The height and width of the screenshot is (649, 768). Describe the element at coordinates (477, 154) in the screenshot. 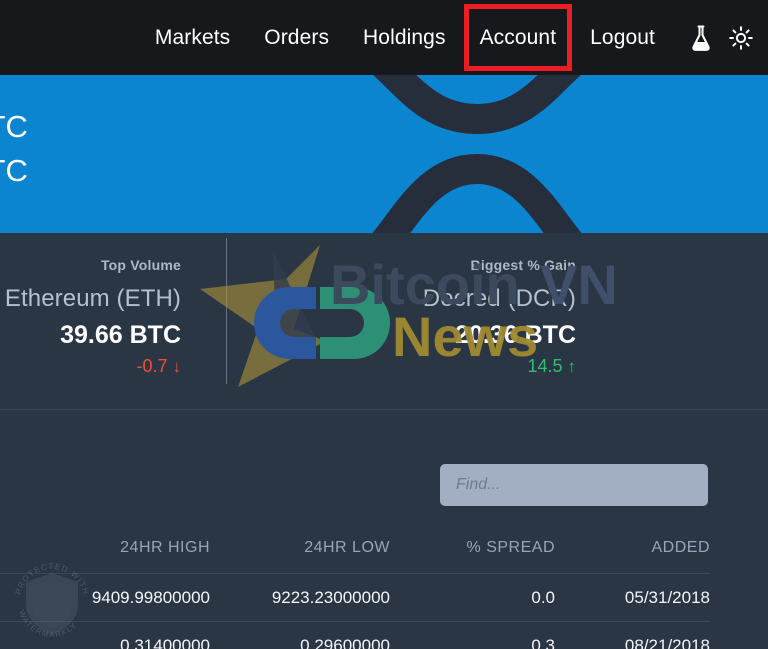

I see `xrp-logo` at that location.